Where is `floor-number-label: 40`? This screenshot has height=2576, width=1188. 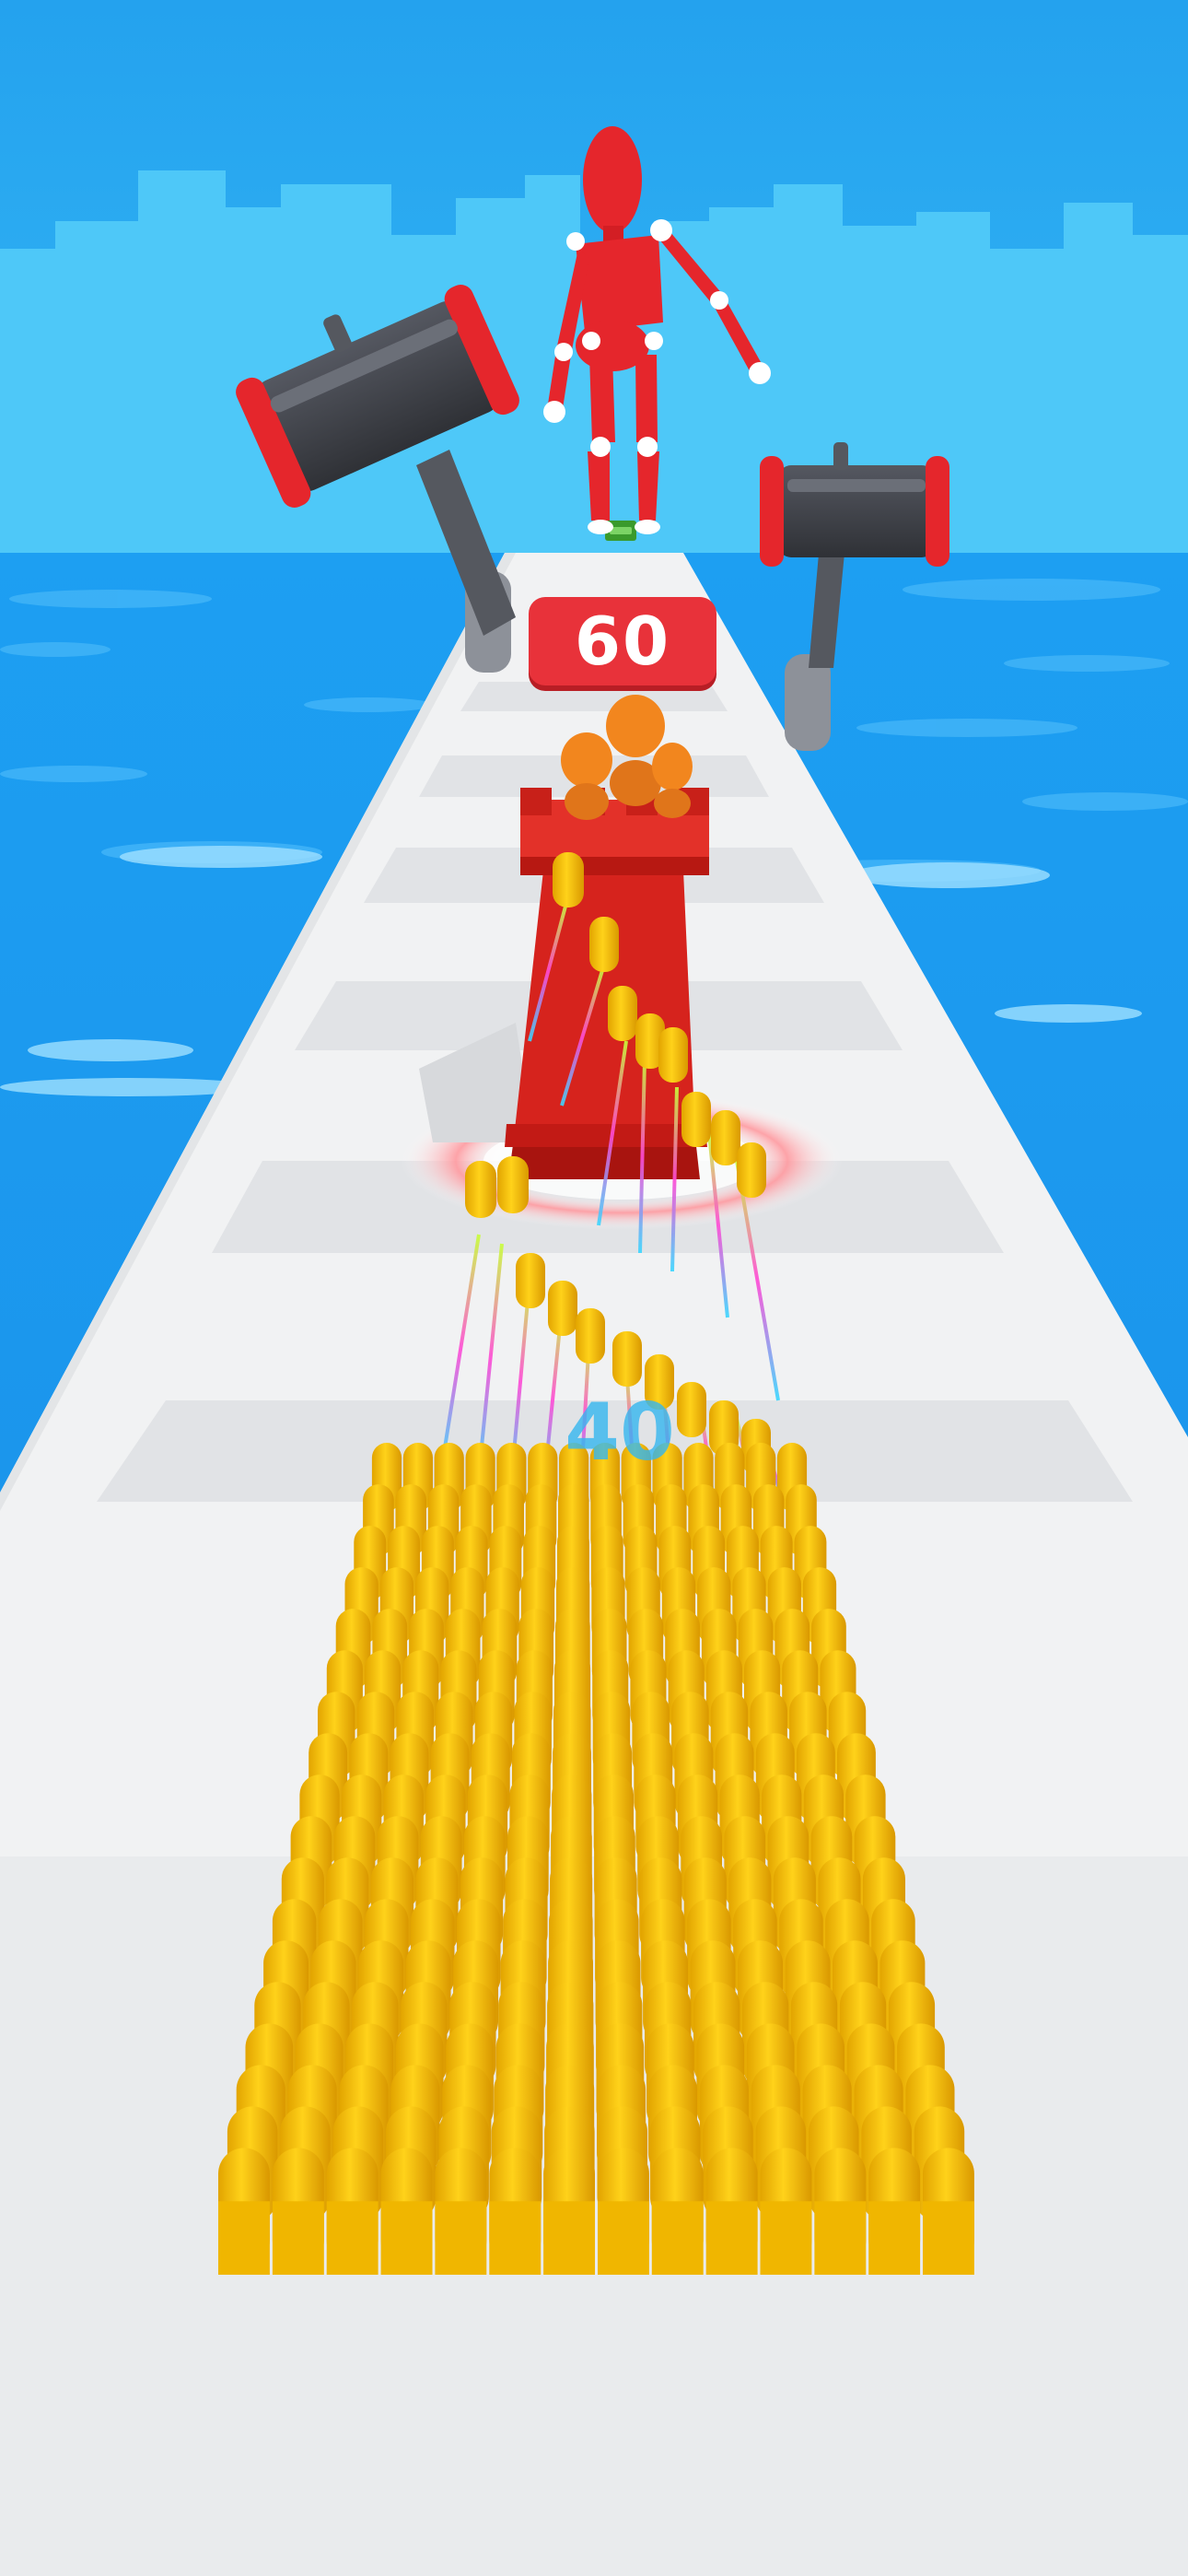
floor-number-label: 40 is located at coordinates (620, 1433).